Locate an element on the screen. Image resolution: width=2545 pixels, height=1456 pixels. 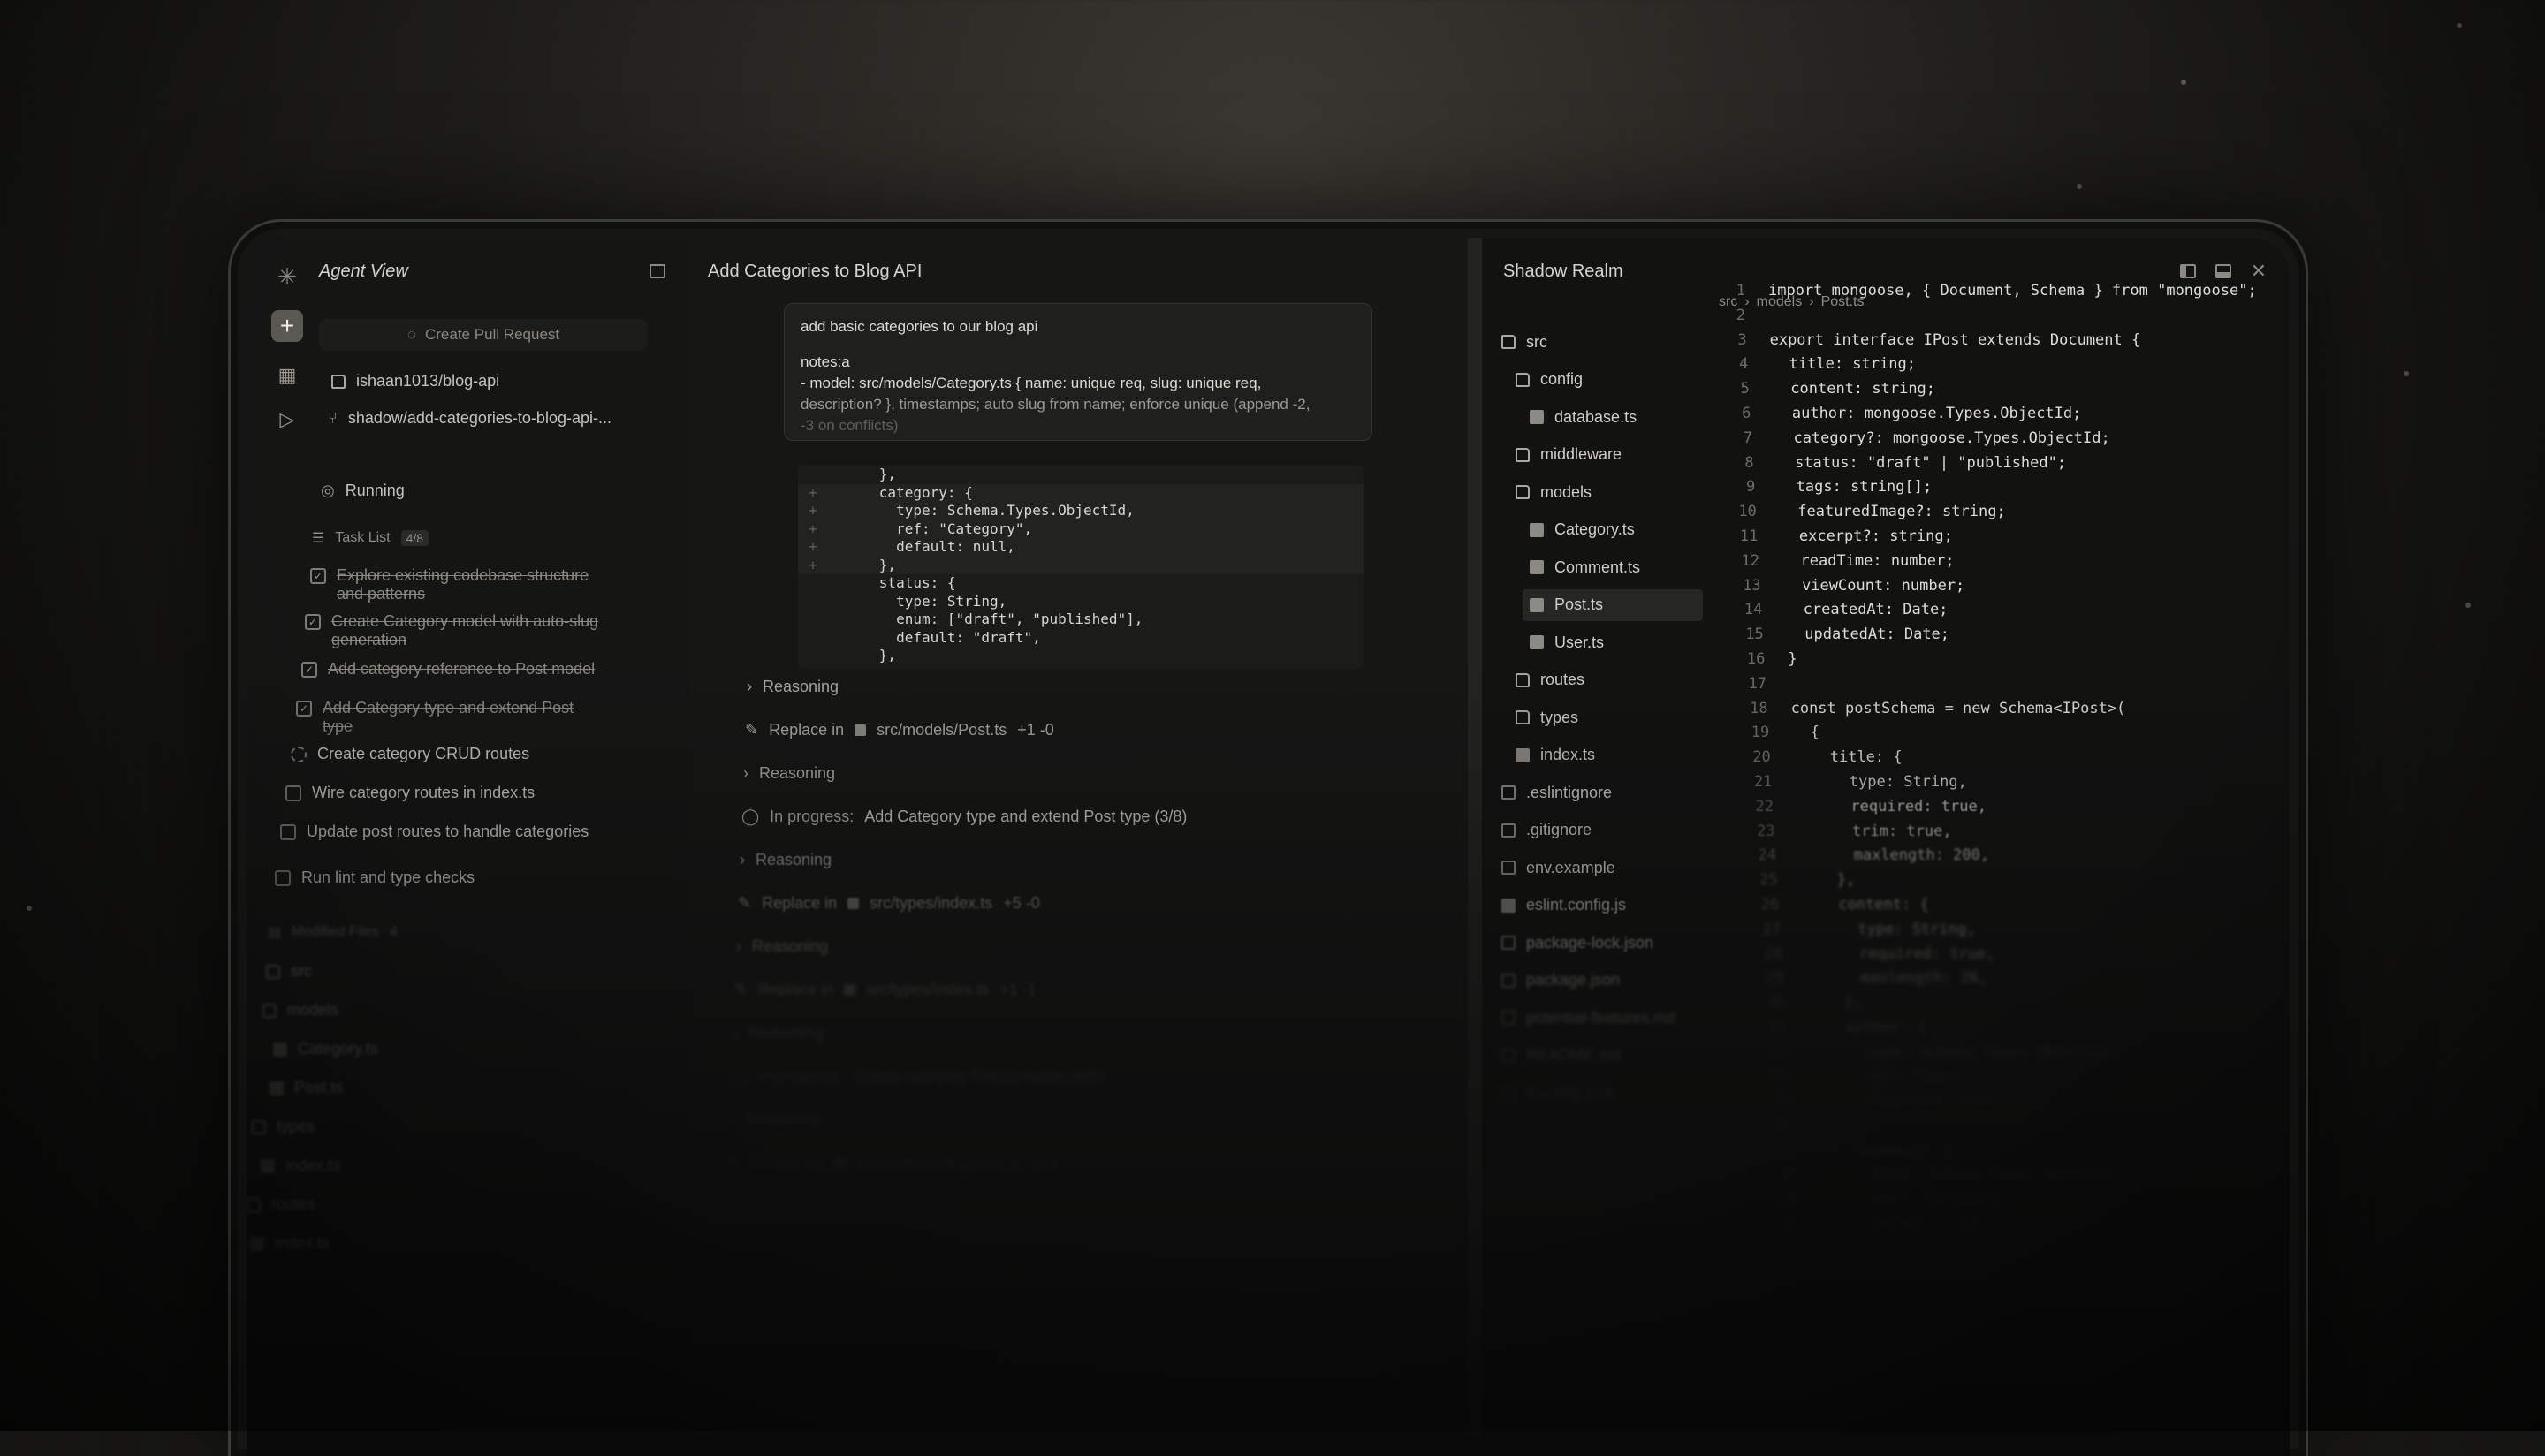
tree-file: README.md is located at coordinates (1598, 1056).